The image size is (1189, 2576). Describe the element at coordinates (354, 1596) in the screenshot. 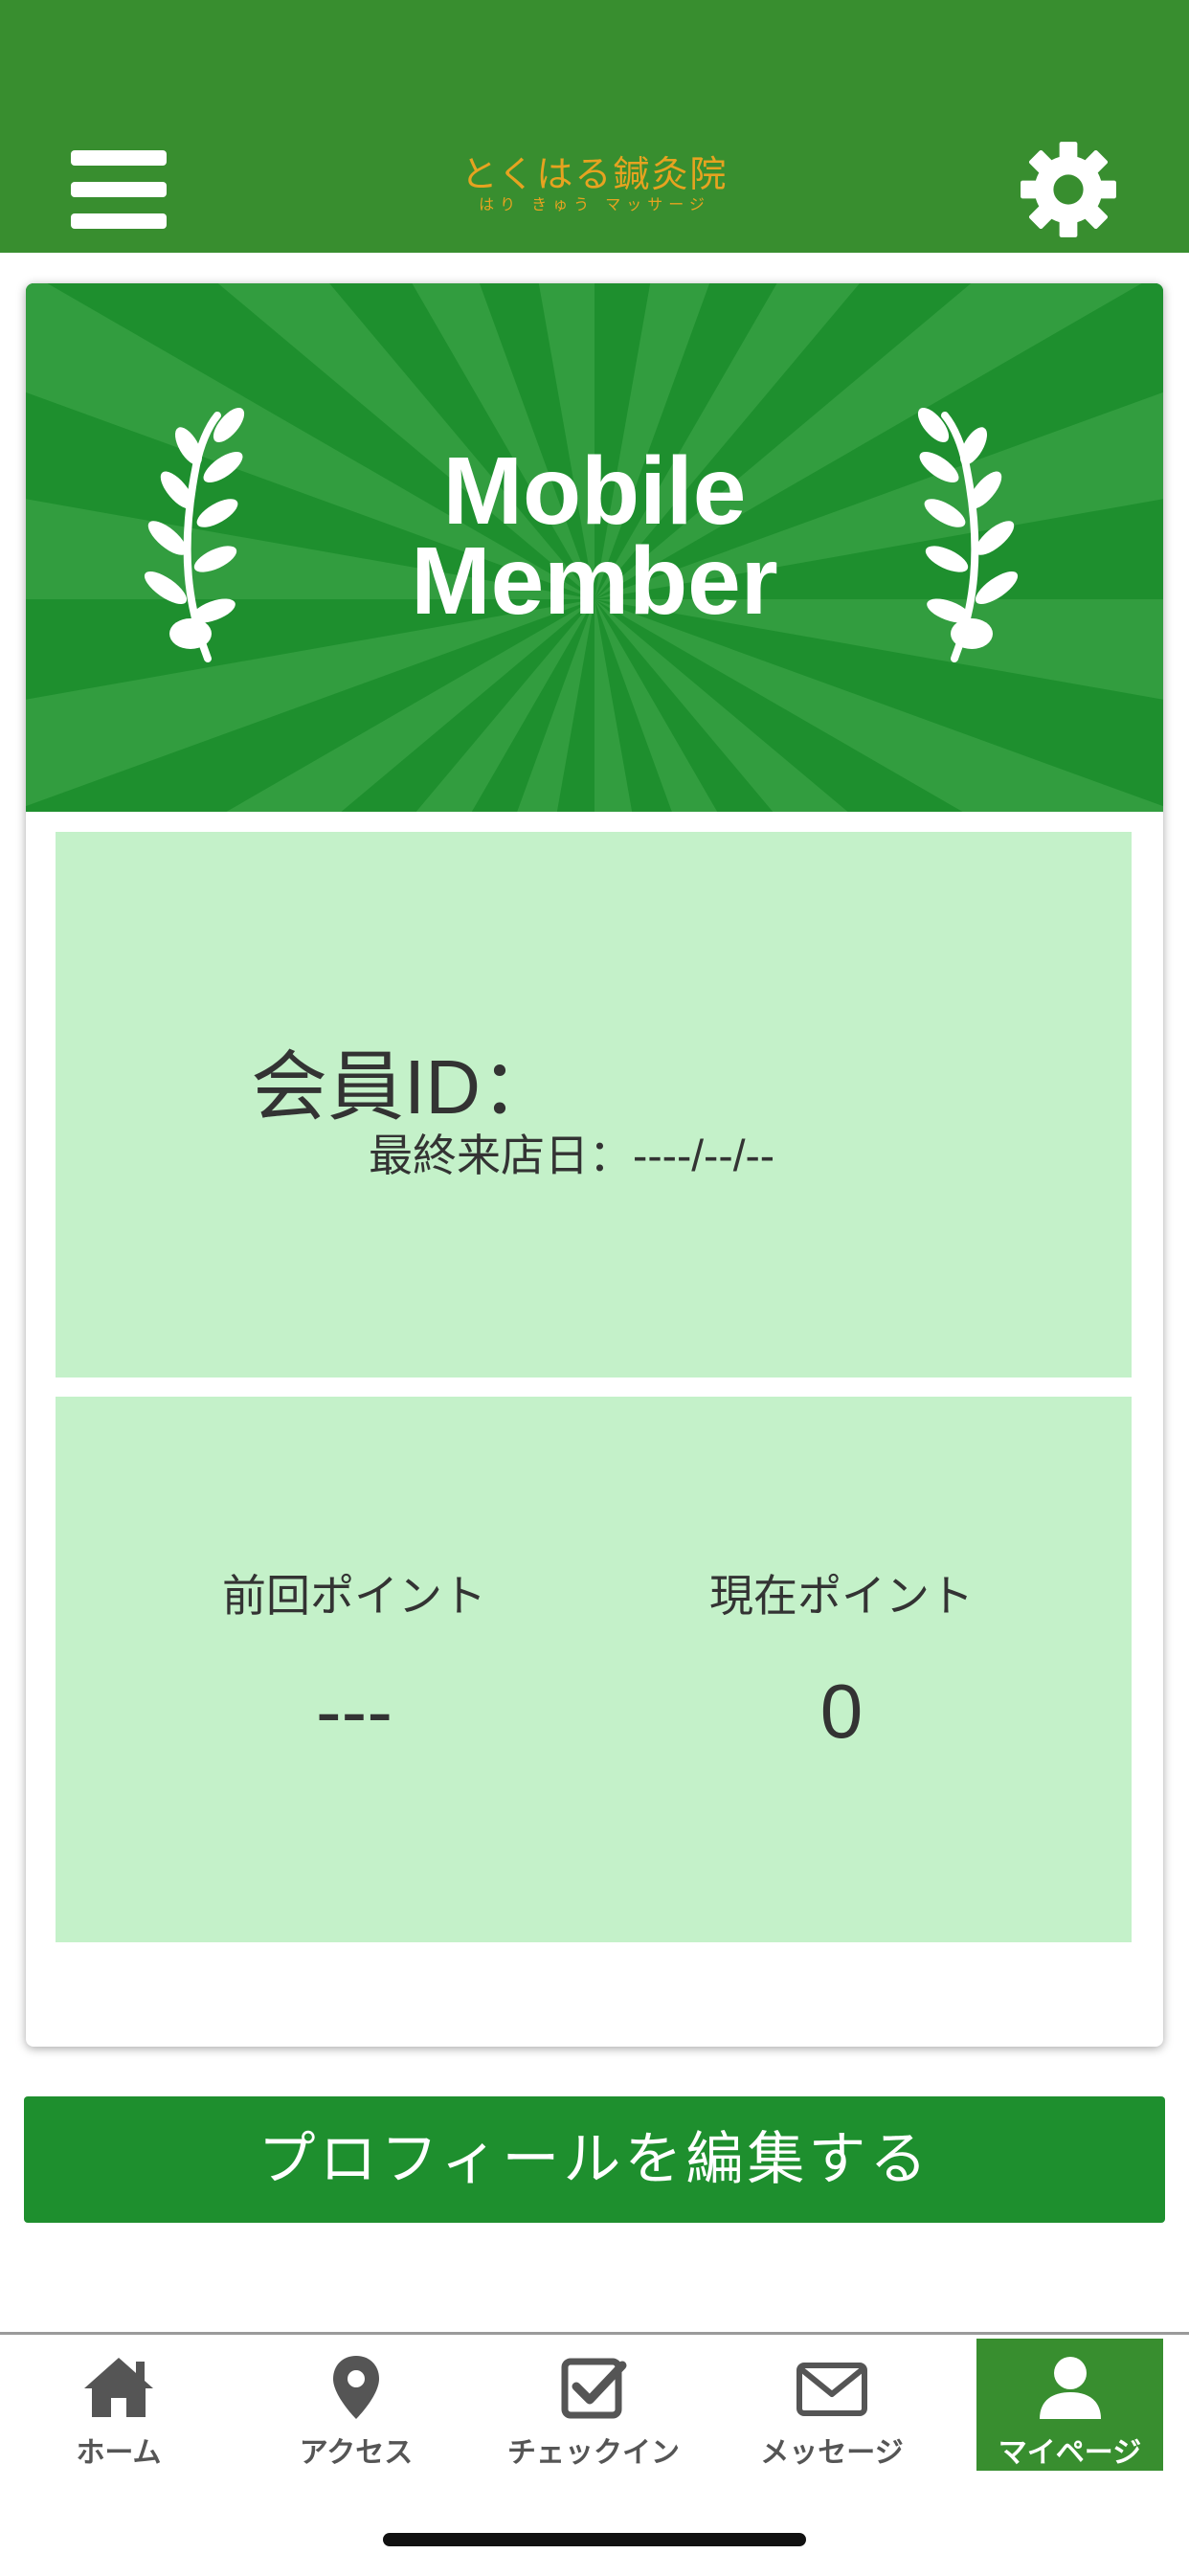

I see `previous-points-label: 前回ポイント` at that location.